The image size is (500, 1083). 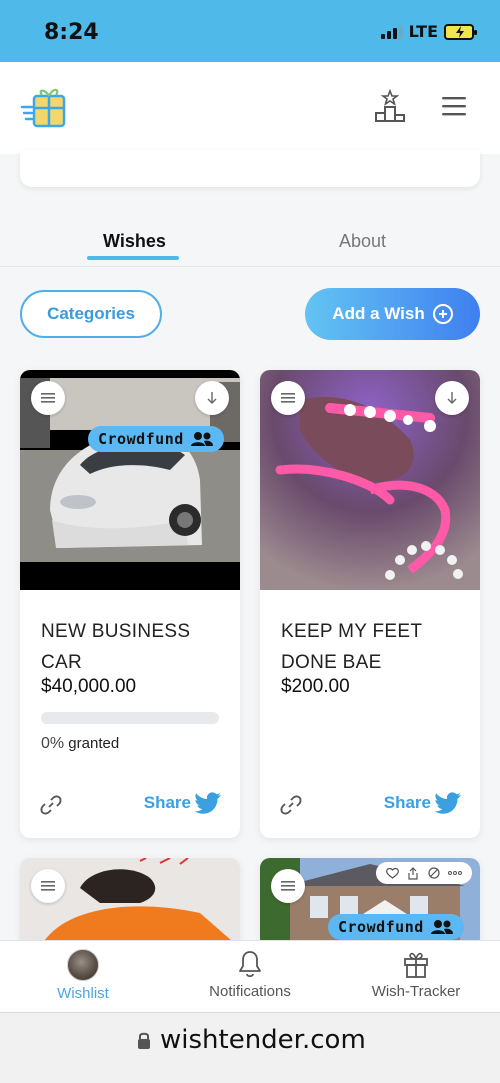 What do you see at coordinates (250, 168) in the screenshot?
I see `profile-card` at bounding box center [250, 168].